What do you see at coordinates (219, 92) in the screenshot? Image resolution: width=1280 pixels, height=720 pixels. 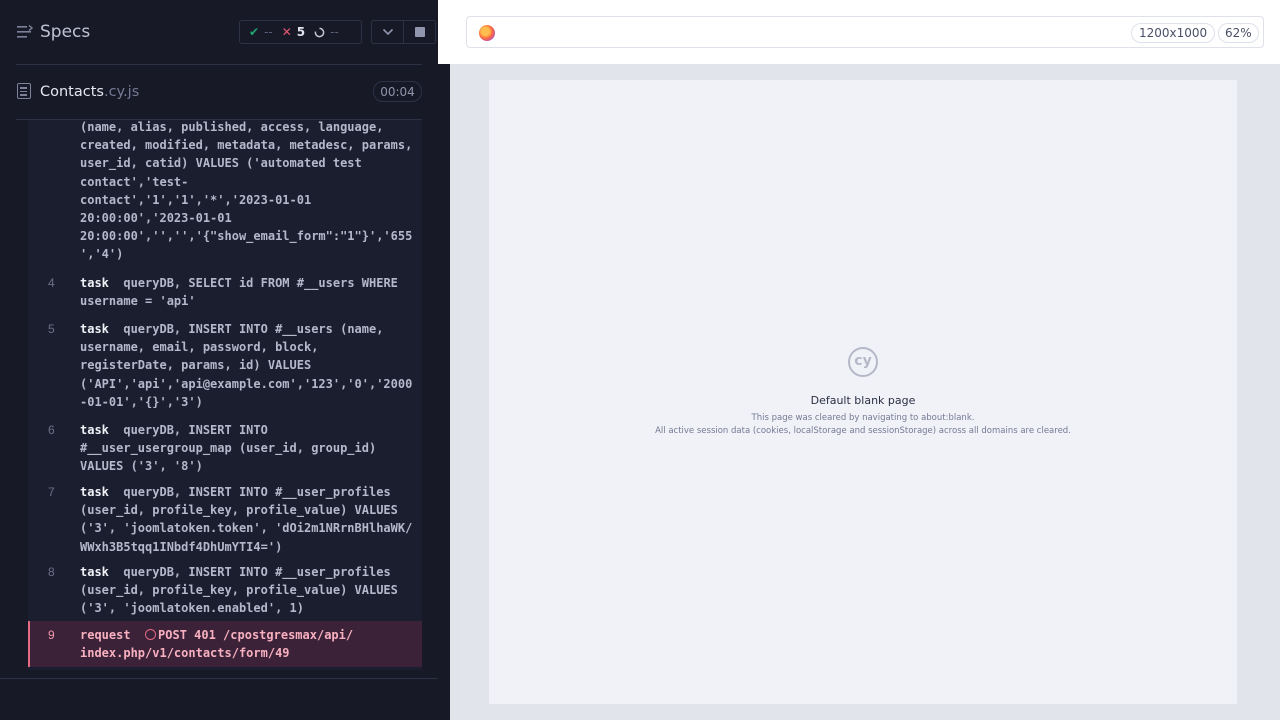 I see `spec-file-header: Contacts.cy.js 00:04` at bounding box center [219, 92].